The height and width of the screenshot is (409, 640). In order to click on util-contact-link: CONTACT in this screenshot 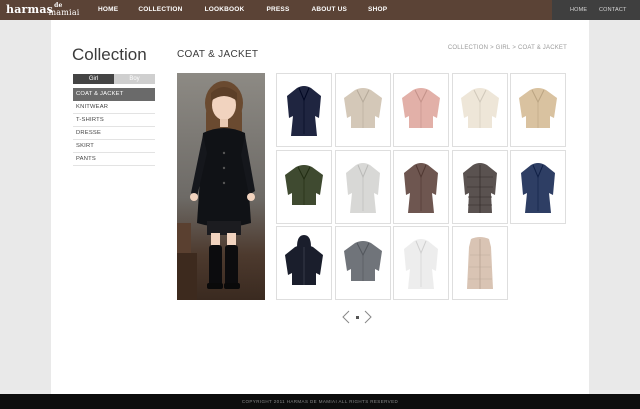, I will do `click(613, 10)`.